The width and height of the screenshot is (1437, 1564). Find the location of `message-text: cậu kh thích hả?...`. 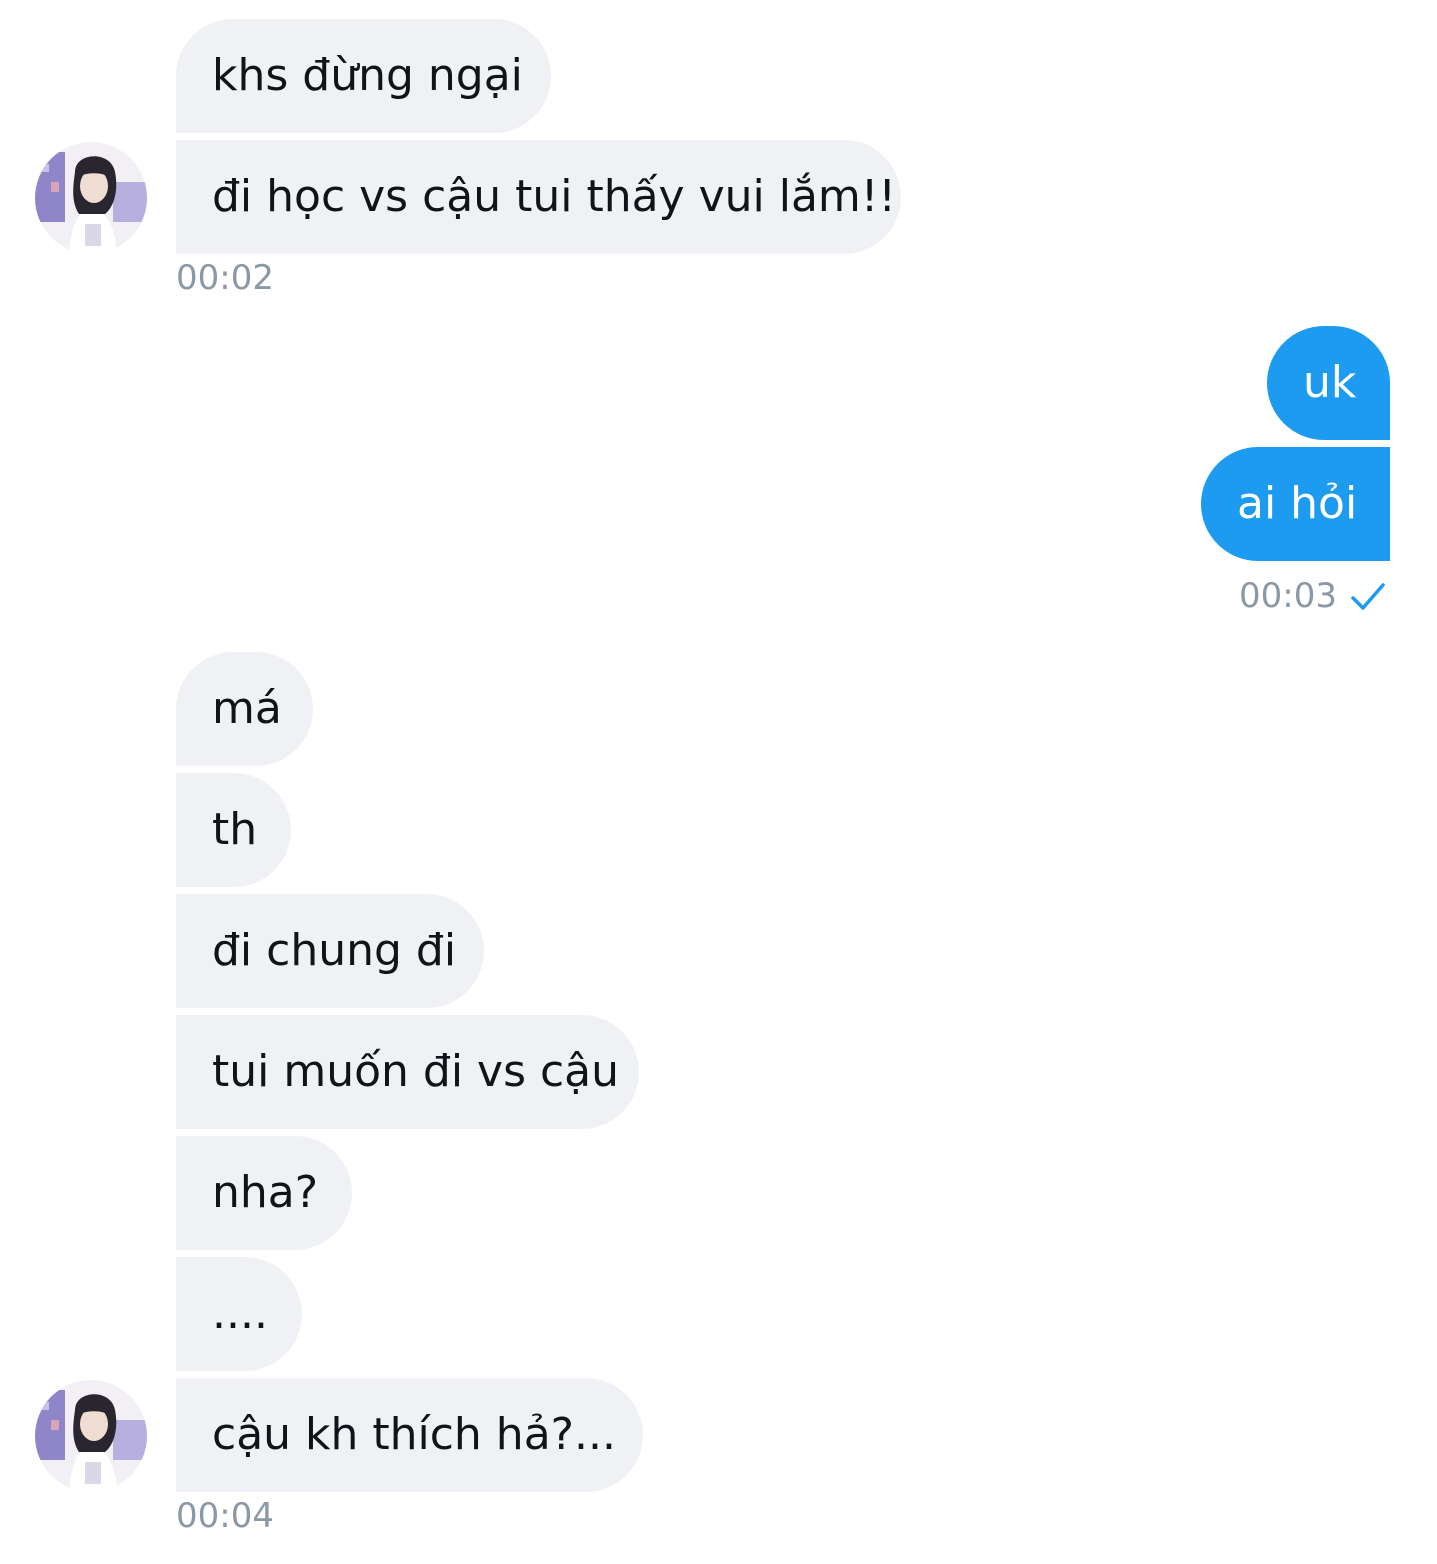

message-text: cậu kh thích hả?... is located at coordinates (414, 1434).